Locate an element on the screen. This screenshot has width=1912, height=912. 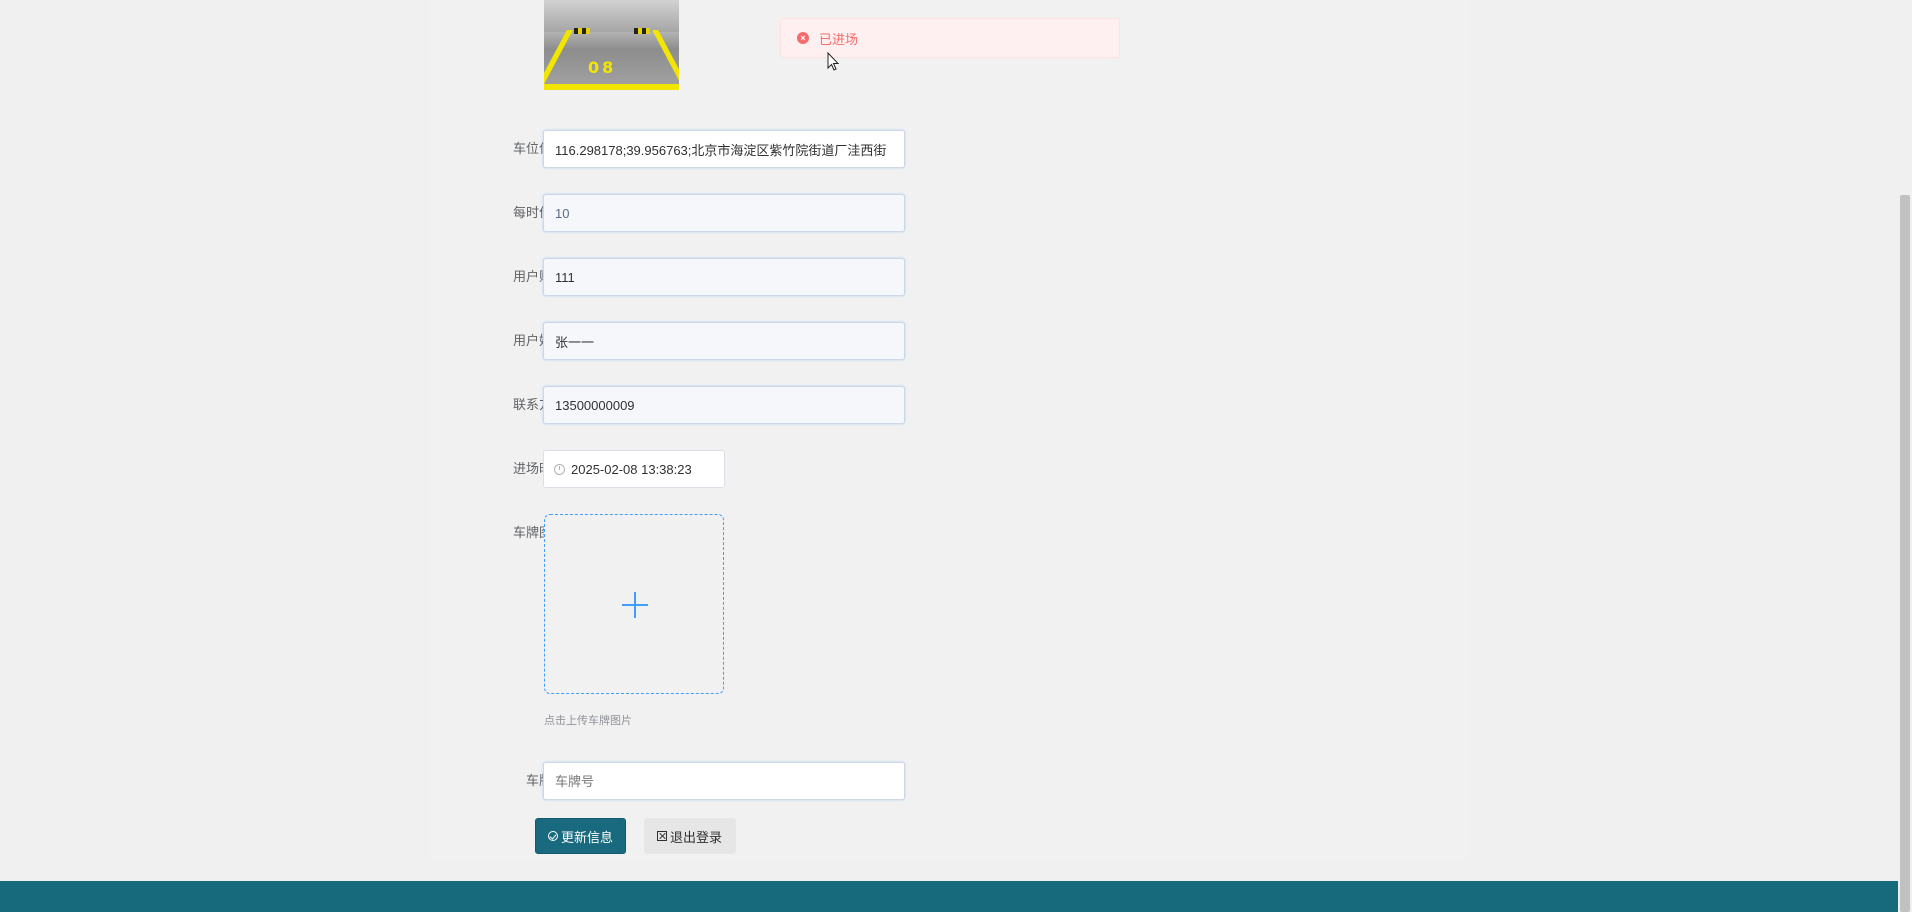
account-input is located at coordinates (724, 277).